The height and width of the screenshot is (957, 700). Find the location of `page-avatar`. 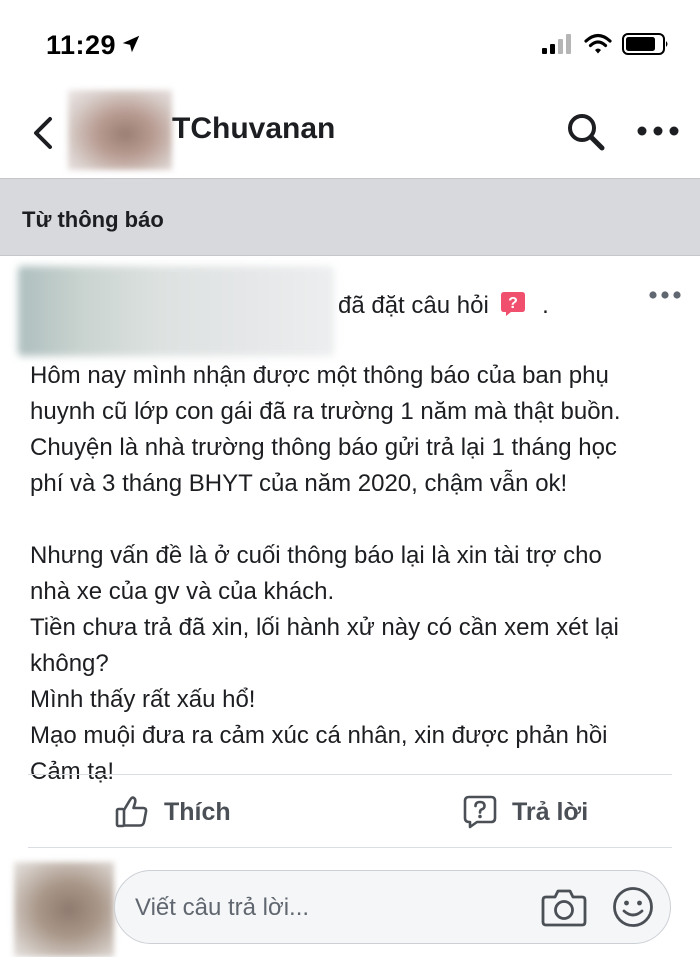

page-avatar is located at coordinates (120, 130).